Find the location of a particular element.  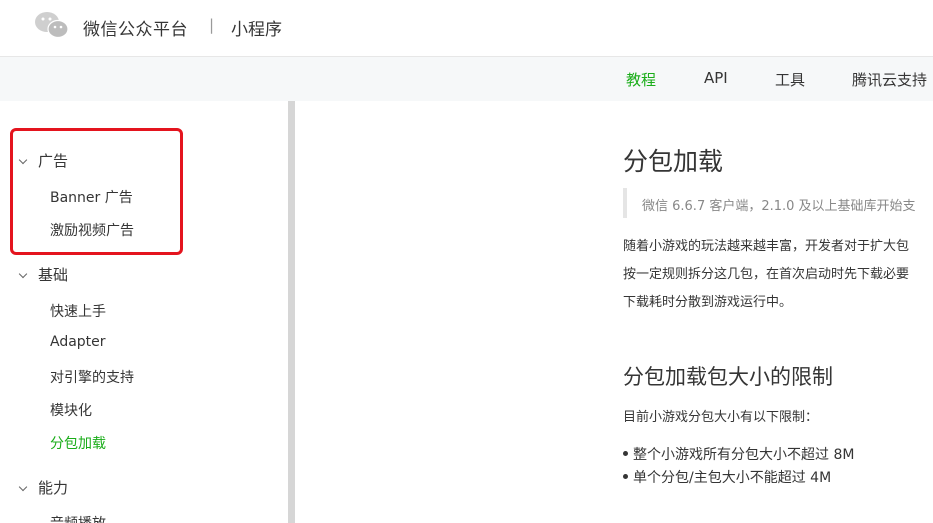

sidebar-item-adapter: Adapter is located at coordinates (78, 342).